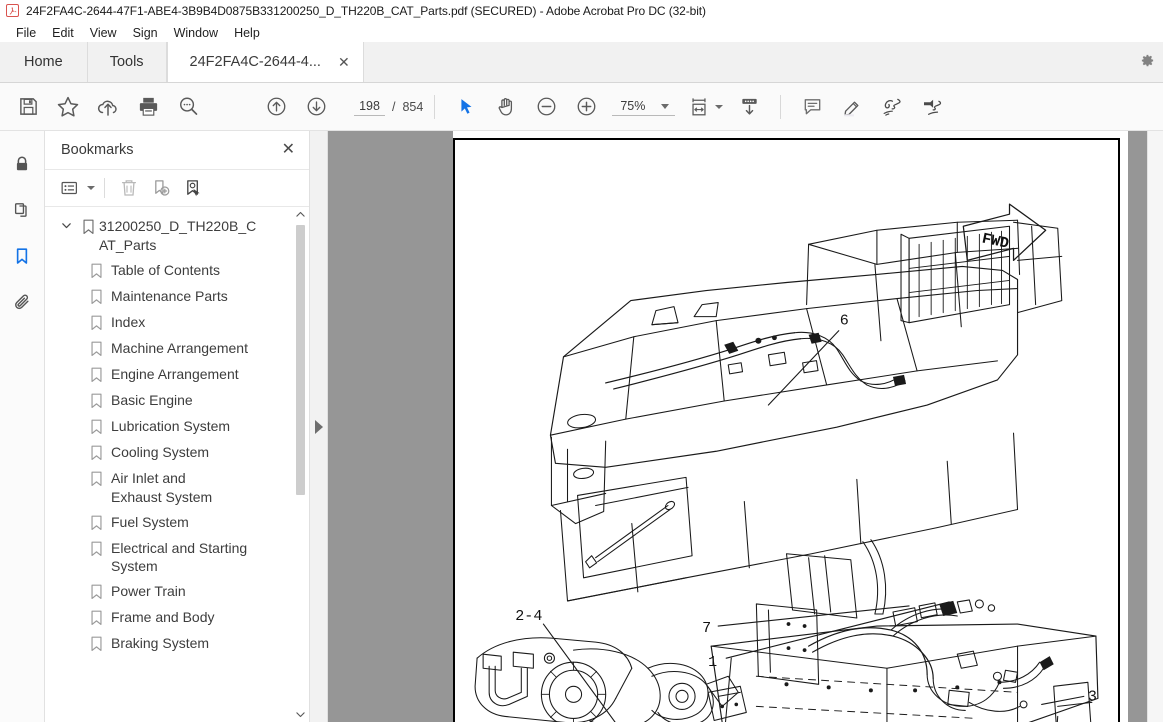  What do you see at coordinates (528, 616) in the screenshot?
I see `callout-2-4: 2-4` at bounding box center [528, 616].